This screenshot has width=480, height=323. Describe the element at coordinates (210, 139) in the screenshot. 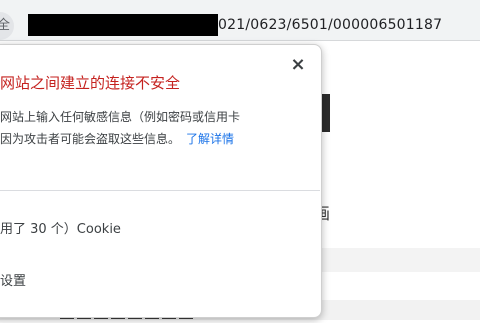

I see `learn-more-link: 了解详情` at that location.